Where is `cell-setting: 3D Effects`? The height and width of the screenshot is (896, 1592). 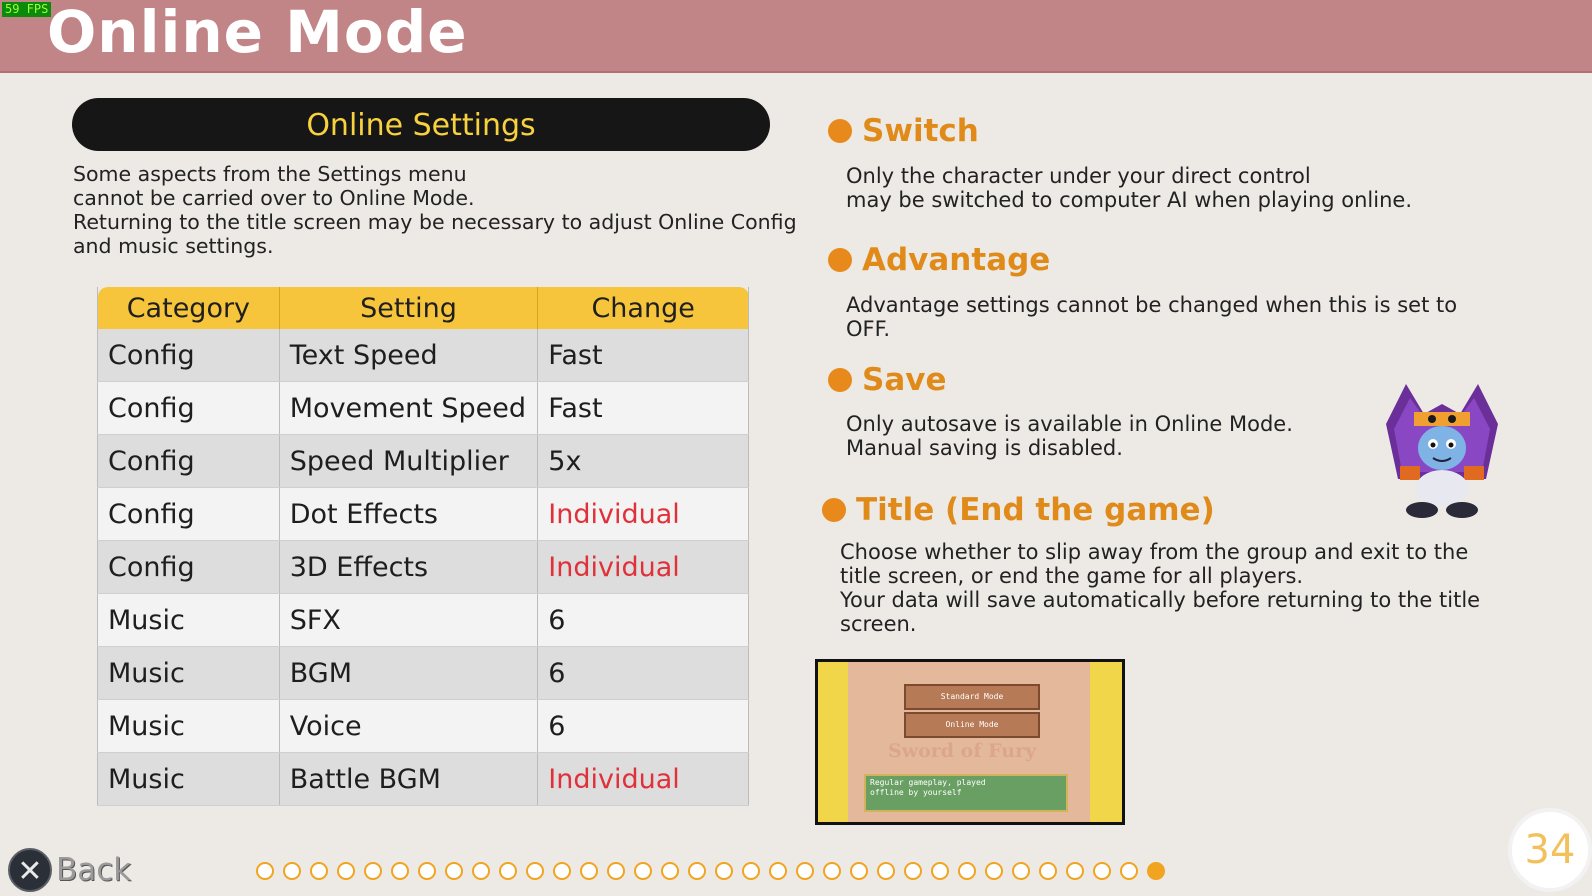
cell-setting: 3D Effects is located at coordinates (409, 567).